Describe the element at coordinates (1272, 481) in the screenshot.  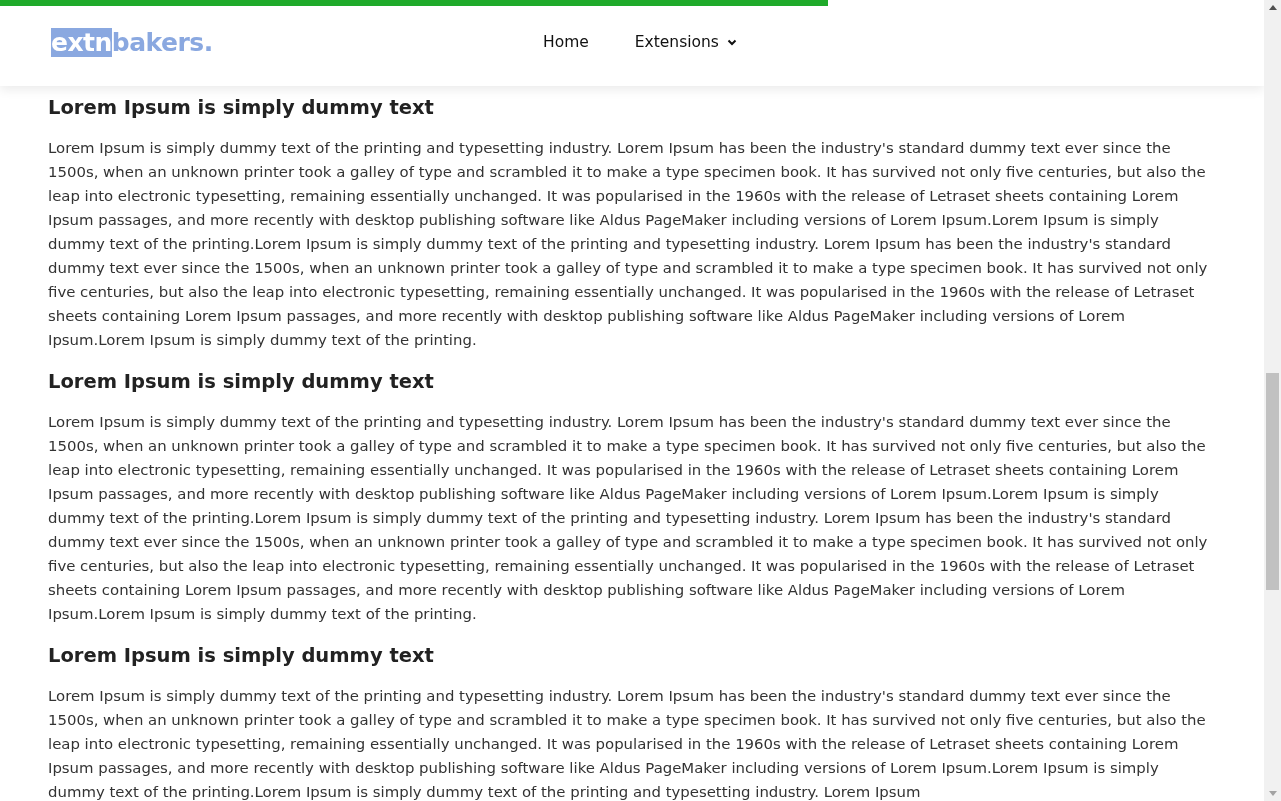
I see `scrollbar-thumb` at that location.